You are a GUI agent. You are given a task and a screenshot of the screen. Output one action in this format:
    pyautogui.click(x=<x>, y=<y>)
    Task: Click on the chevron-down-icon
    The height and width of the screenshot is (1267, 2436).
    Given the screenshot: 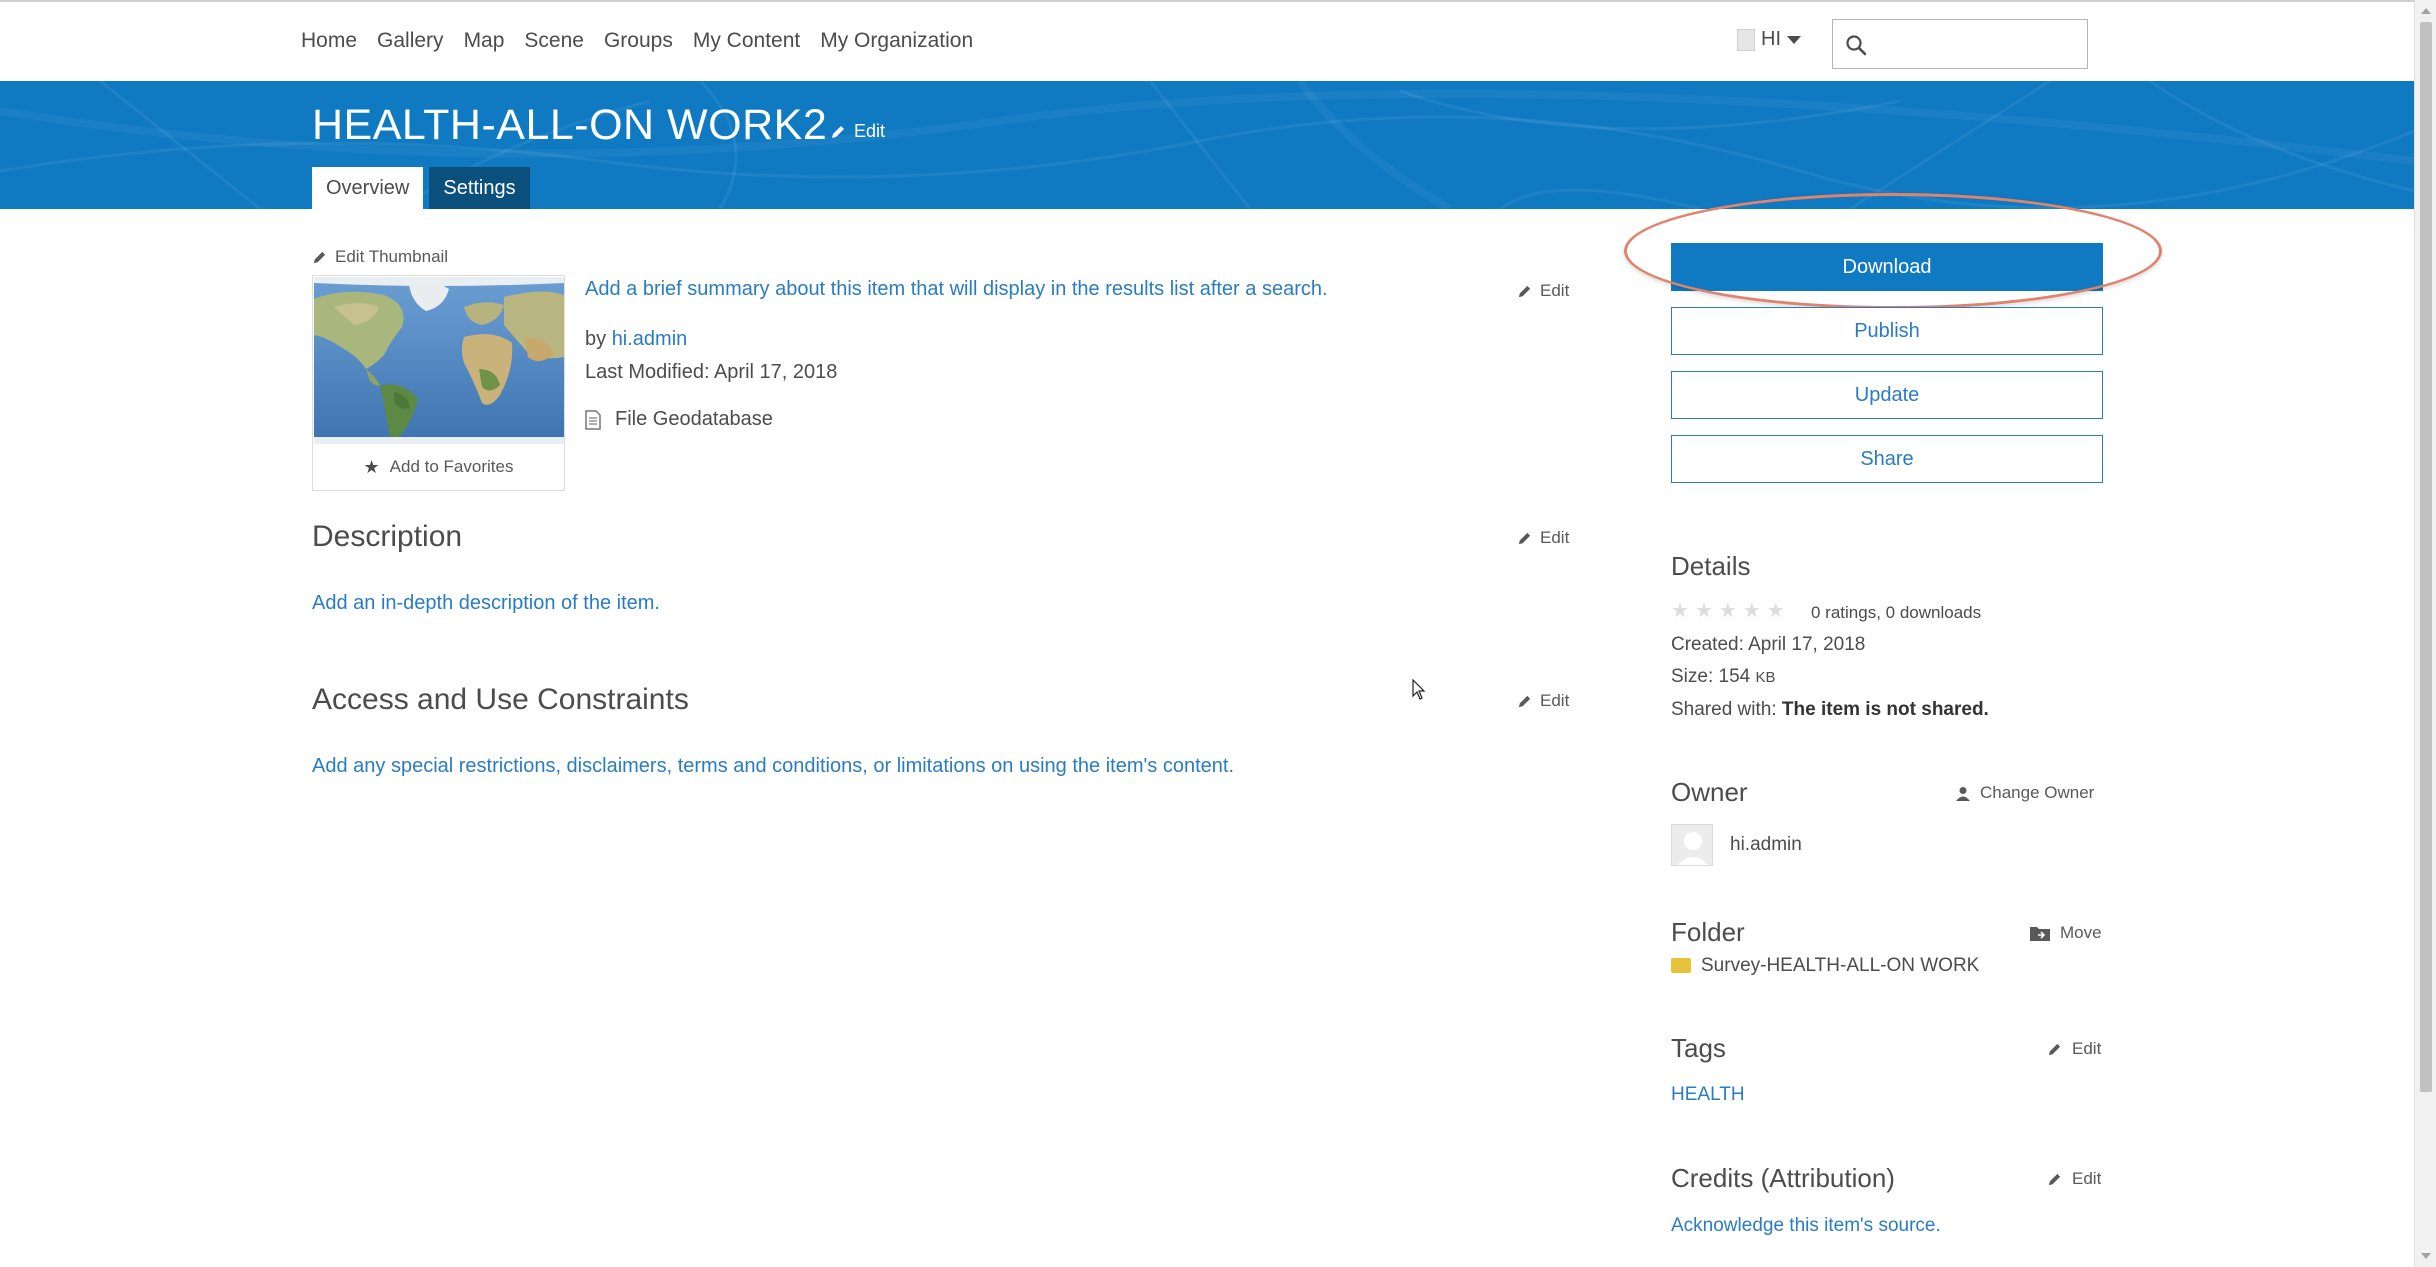 What is the action you would take?
    pyautogui.click(x=1794, y=39)
    